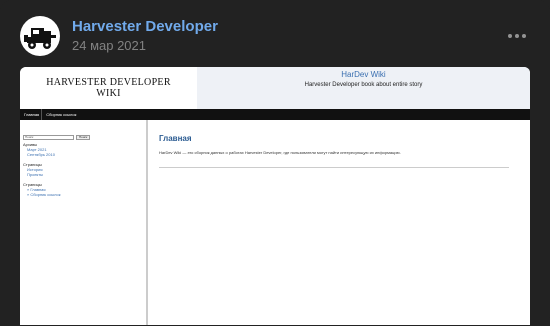 This screenshot has width=550, height=326. What do you see at coordinates (39, 149) in the screenshot?
I see `wiki-archives: Архивы Март 2021 Сентябрь 2010` at bounding box center [39, 149].